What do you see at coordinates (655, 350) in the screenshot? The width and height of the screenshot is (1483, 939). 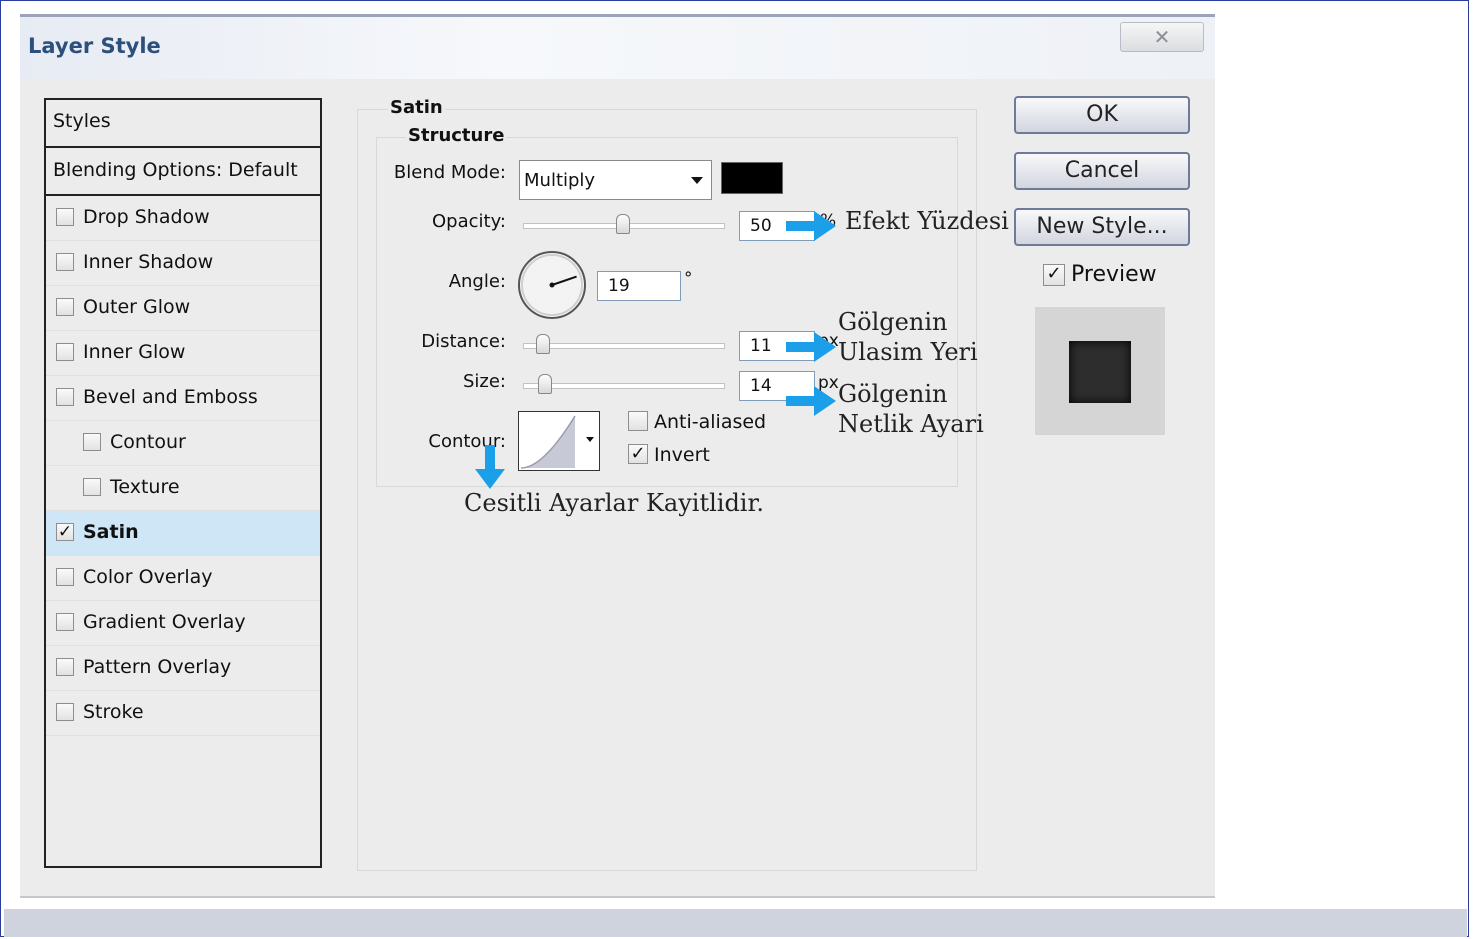 I see `annotation-arrows` at bounding box center [655, 350].